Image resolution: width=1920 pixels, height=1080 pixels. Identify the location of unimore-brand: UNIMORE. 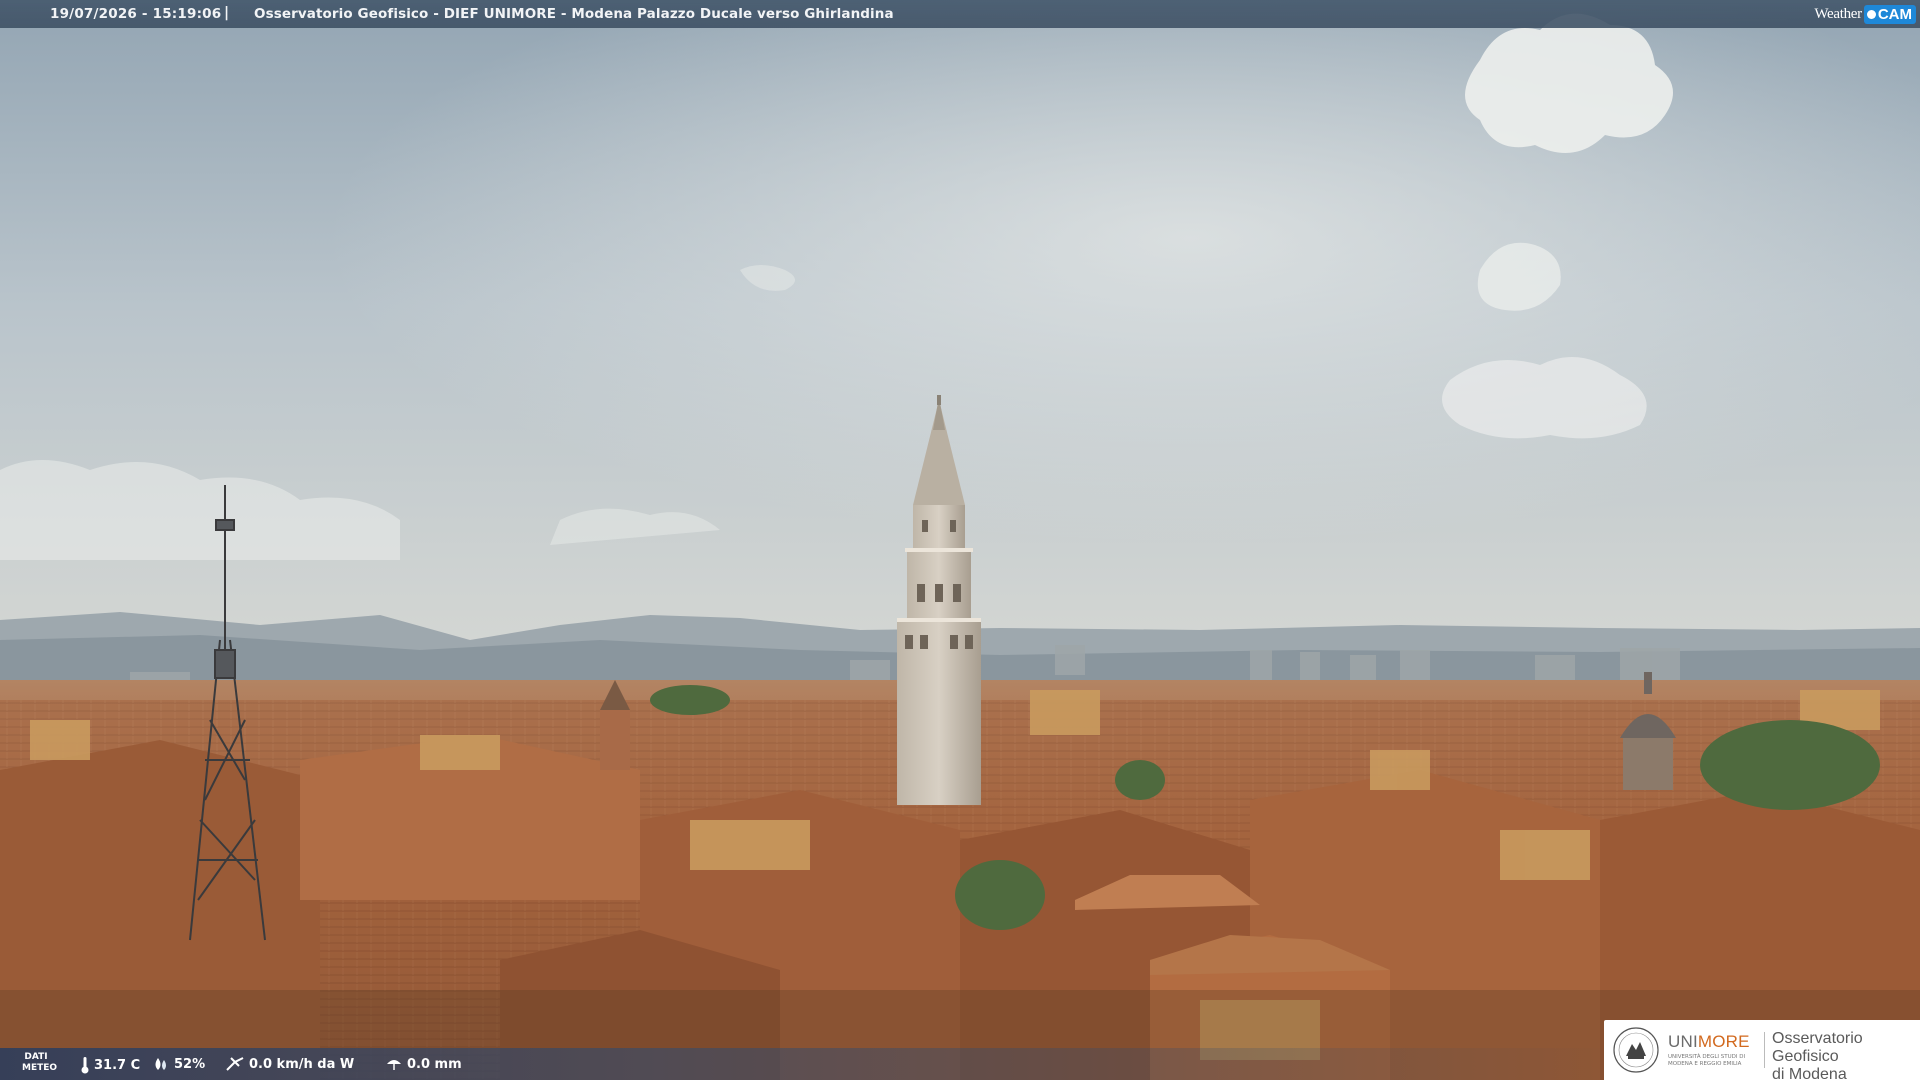
(1709, 1042).